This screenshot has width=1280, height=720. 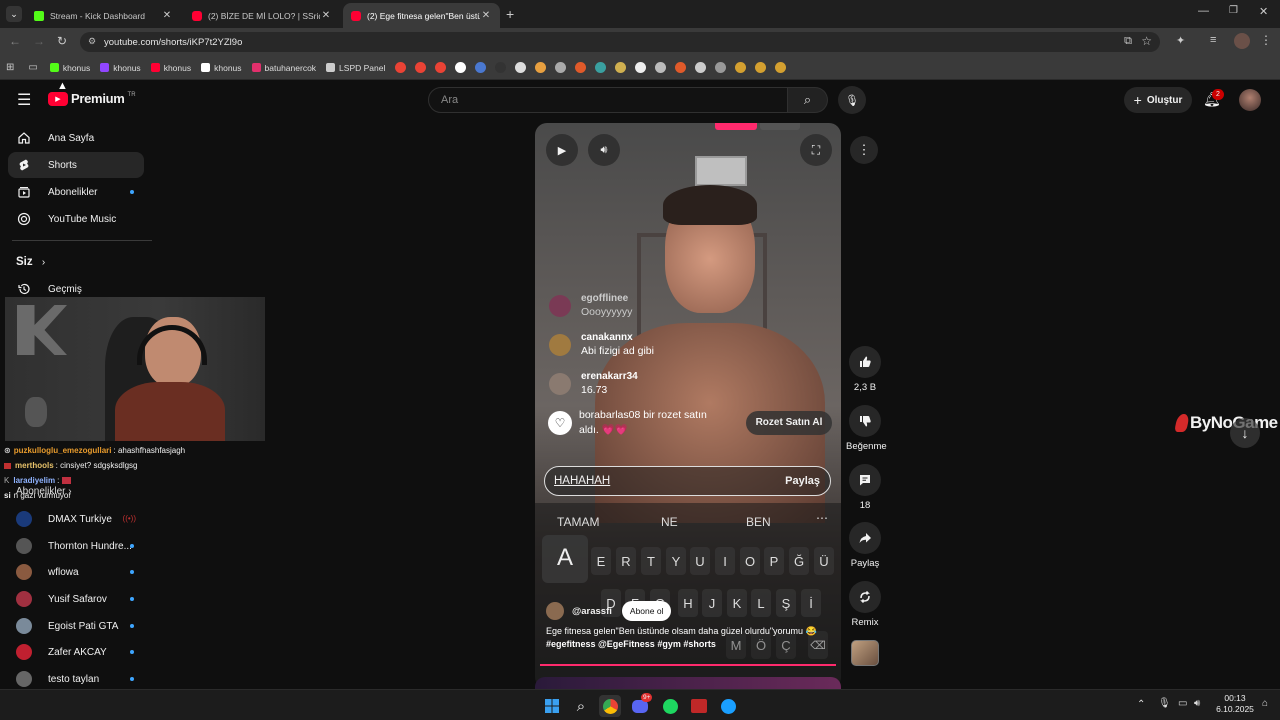 I want to click on key: Ü, so click(x=824, y=561).